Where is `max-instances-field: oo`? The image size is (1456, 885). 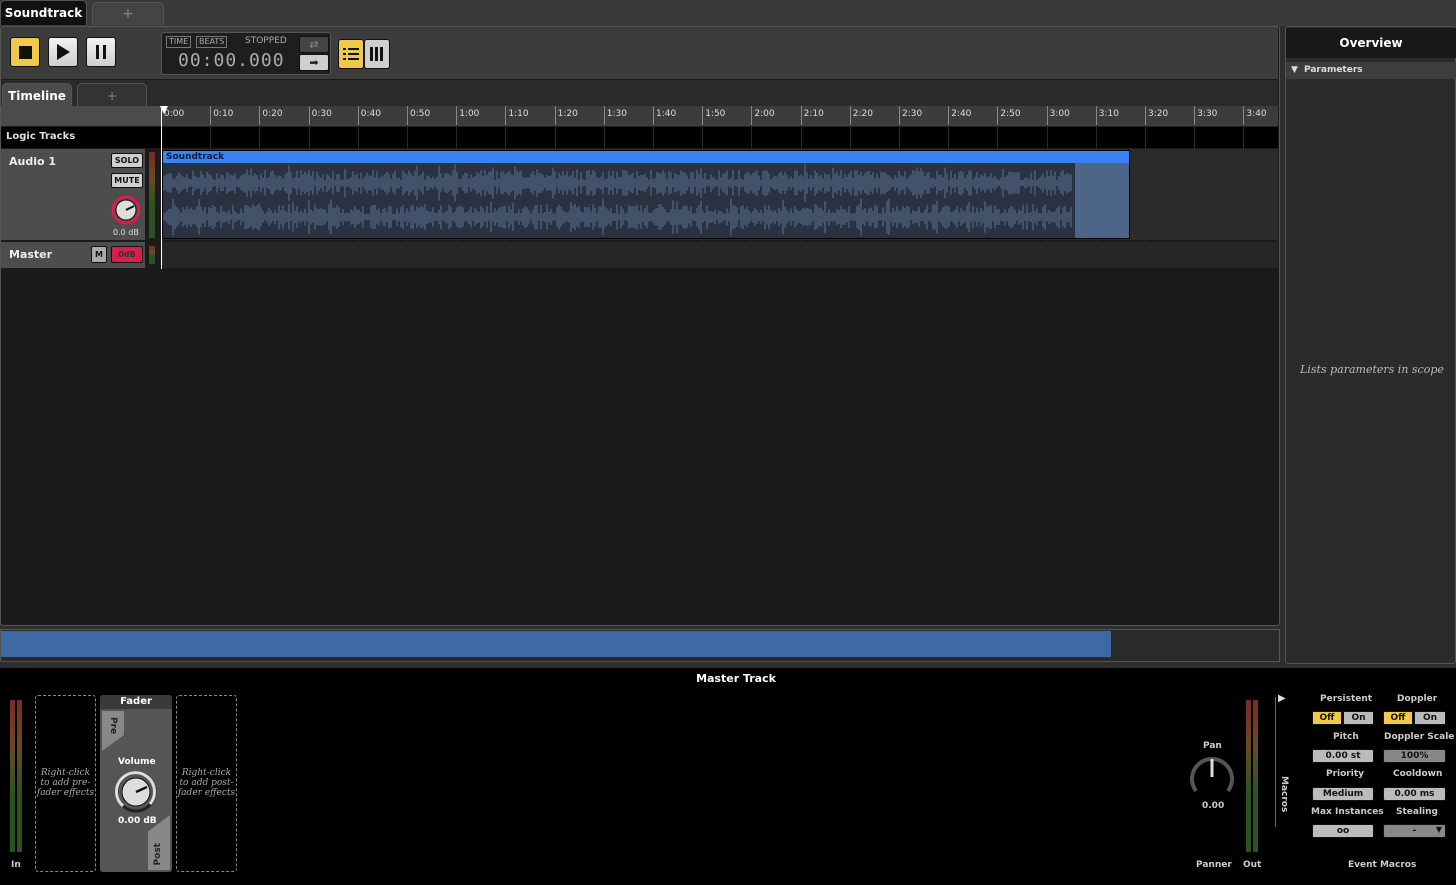
max-instances-field: oo is located at coordinates (1343, 831).